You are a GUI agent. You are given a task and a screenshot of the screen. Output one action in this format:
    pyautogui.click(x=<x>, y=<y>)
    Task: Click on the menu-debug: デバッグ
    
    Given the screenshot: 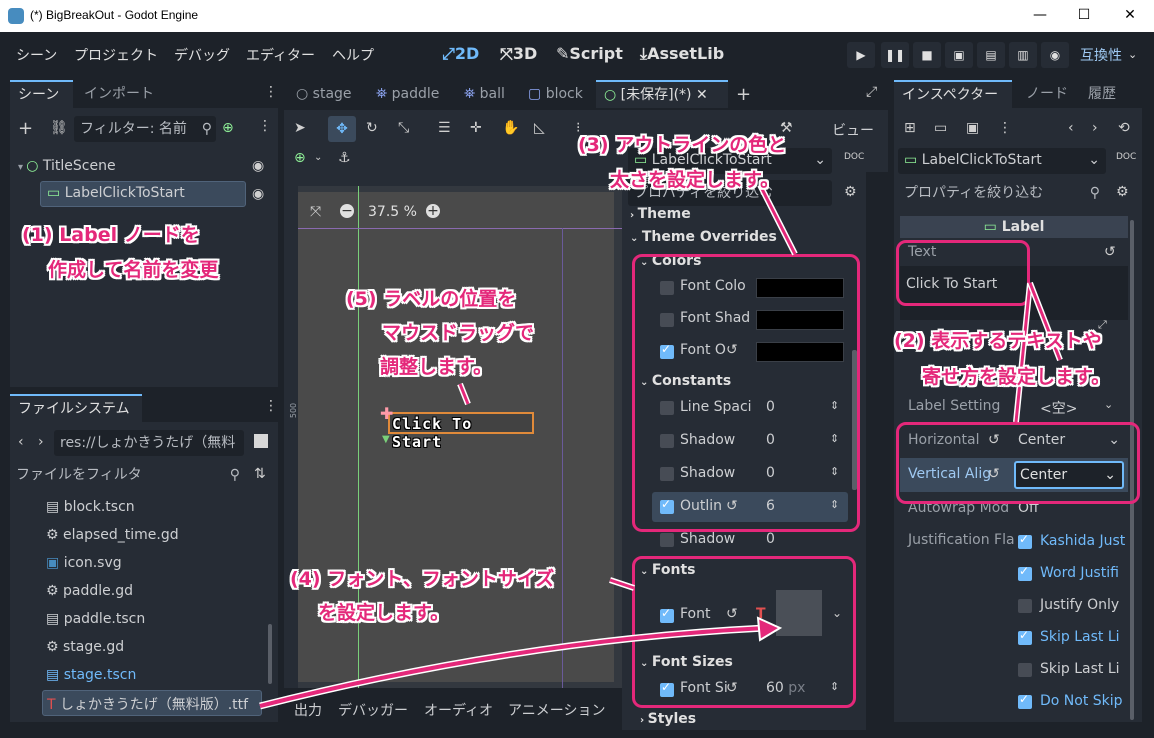 What is the action you would take?
    pyautogui.click(x=202, y=55)
    